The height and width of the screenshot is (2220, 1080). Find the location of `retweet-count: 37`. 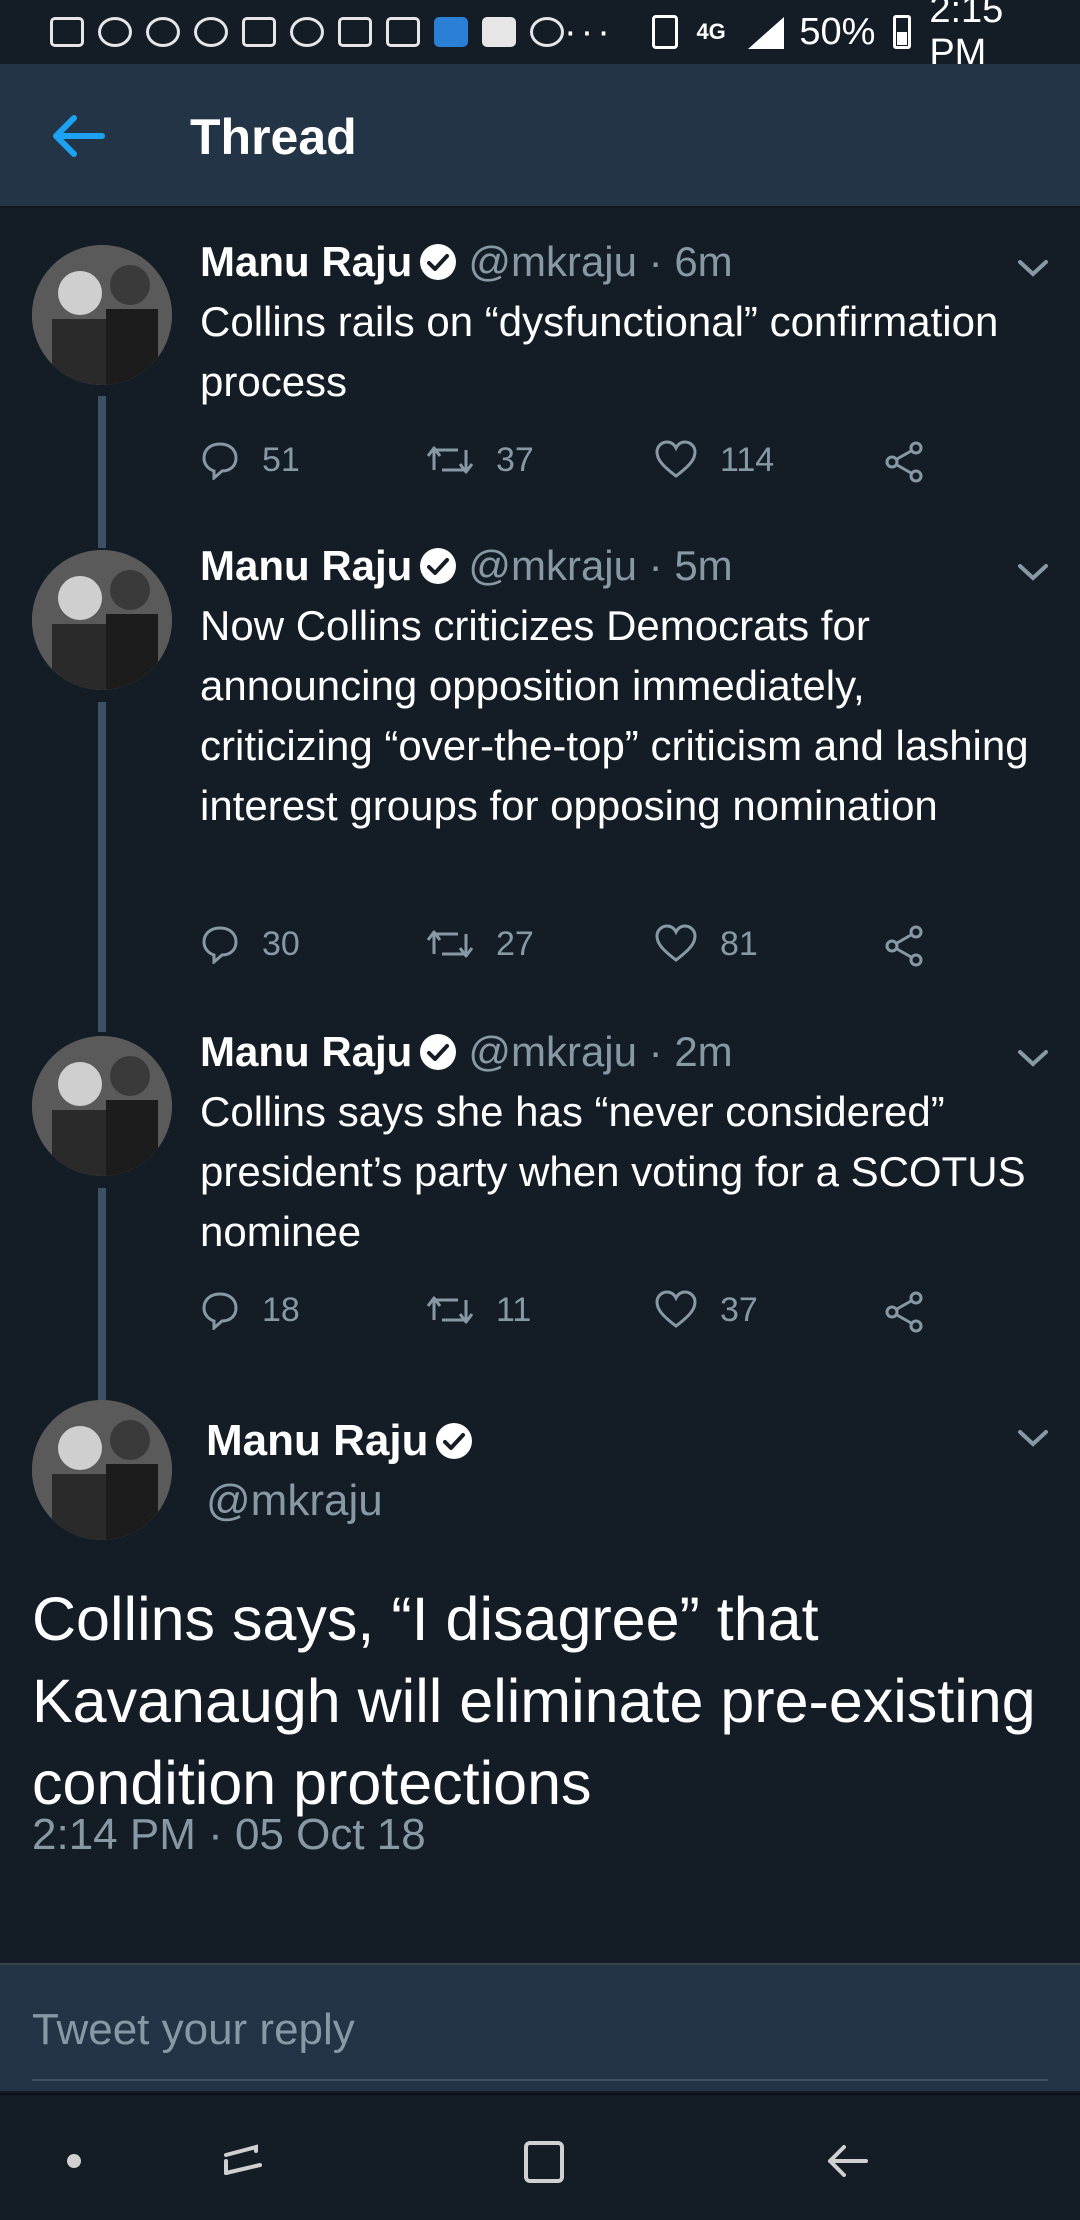

retweet-count: 37 is located at coordinates (515, 459).